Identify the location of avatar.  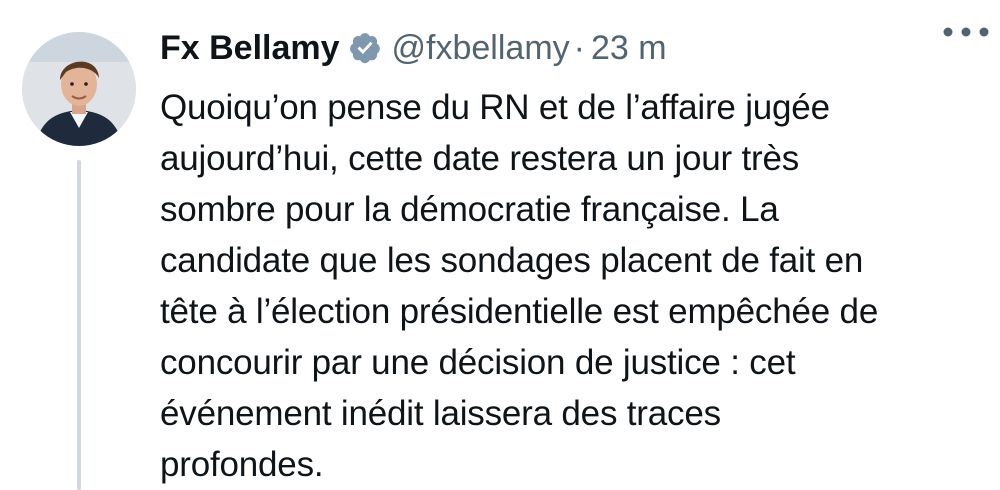
(79, 89).